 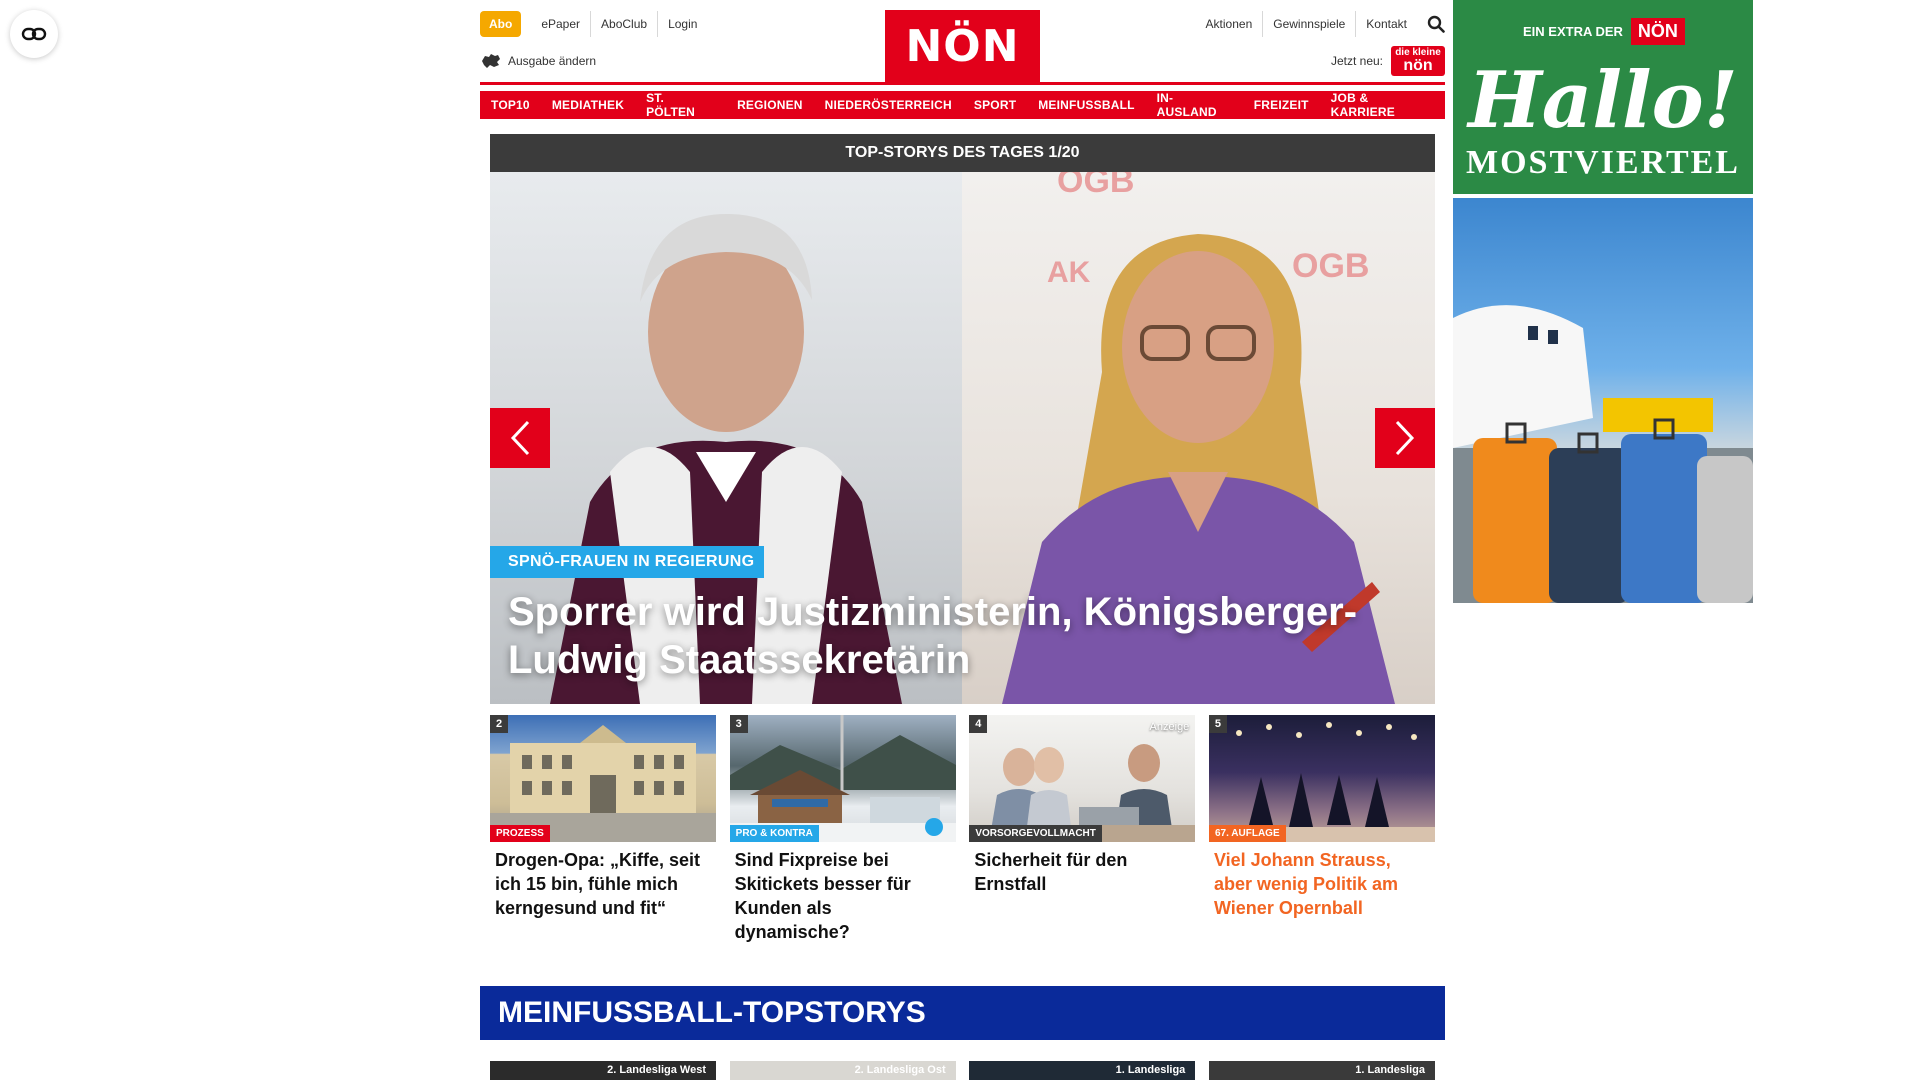 I want to click on search-button, so click(x=1431, y=24).